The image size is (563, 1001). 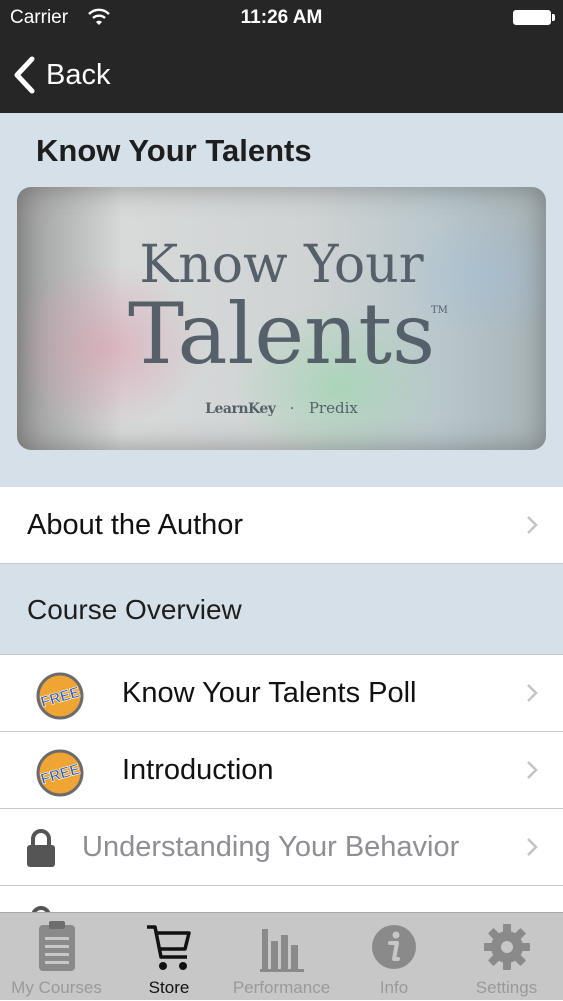 What do you see at coordinates (281, 609) in the screenshot?
I see `section-header-course-overview: Course Overview` at bounding box center [281, 609].